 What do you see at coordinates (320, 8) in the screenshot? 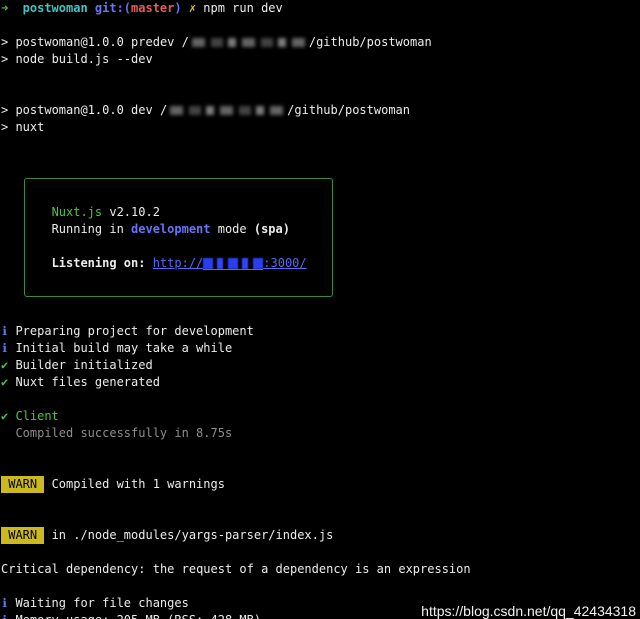
I see `shell-prompt-line: ➜ postwoman git:( master ) ✗ npm run dev` at bounding box center [320, 8].